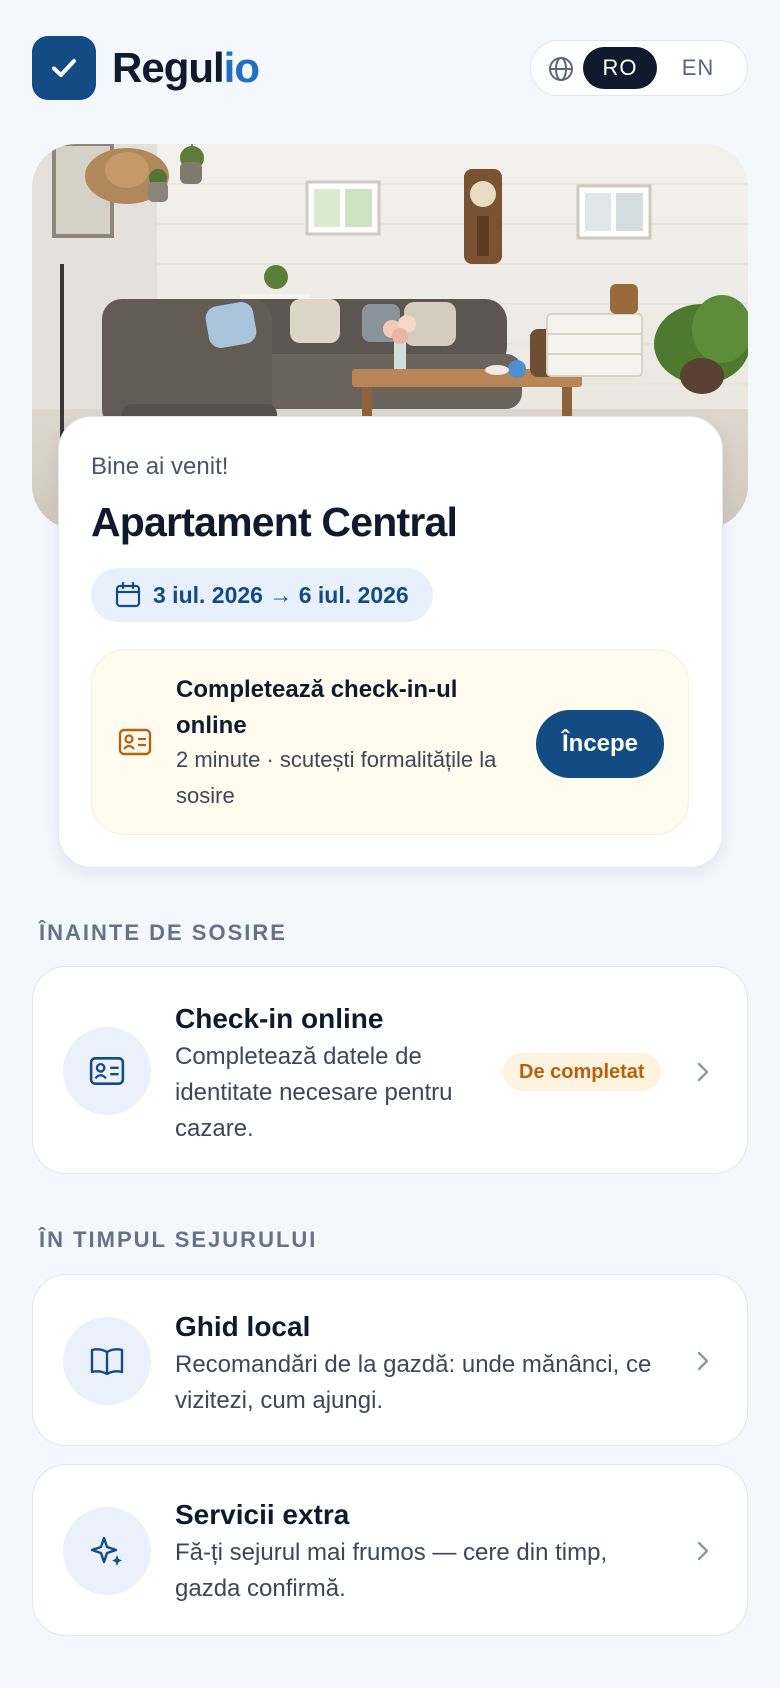 The width and height of the screenshot is (780, 1688). Describe the element at coordinates (582, 1072) in the screenshot. I see `status-badge: De completat` at that location.